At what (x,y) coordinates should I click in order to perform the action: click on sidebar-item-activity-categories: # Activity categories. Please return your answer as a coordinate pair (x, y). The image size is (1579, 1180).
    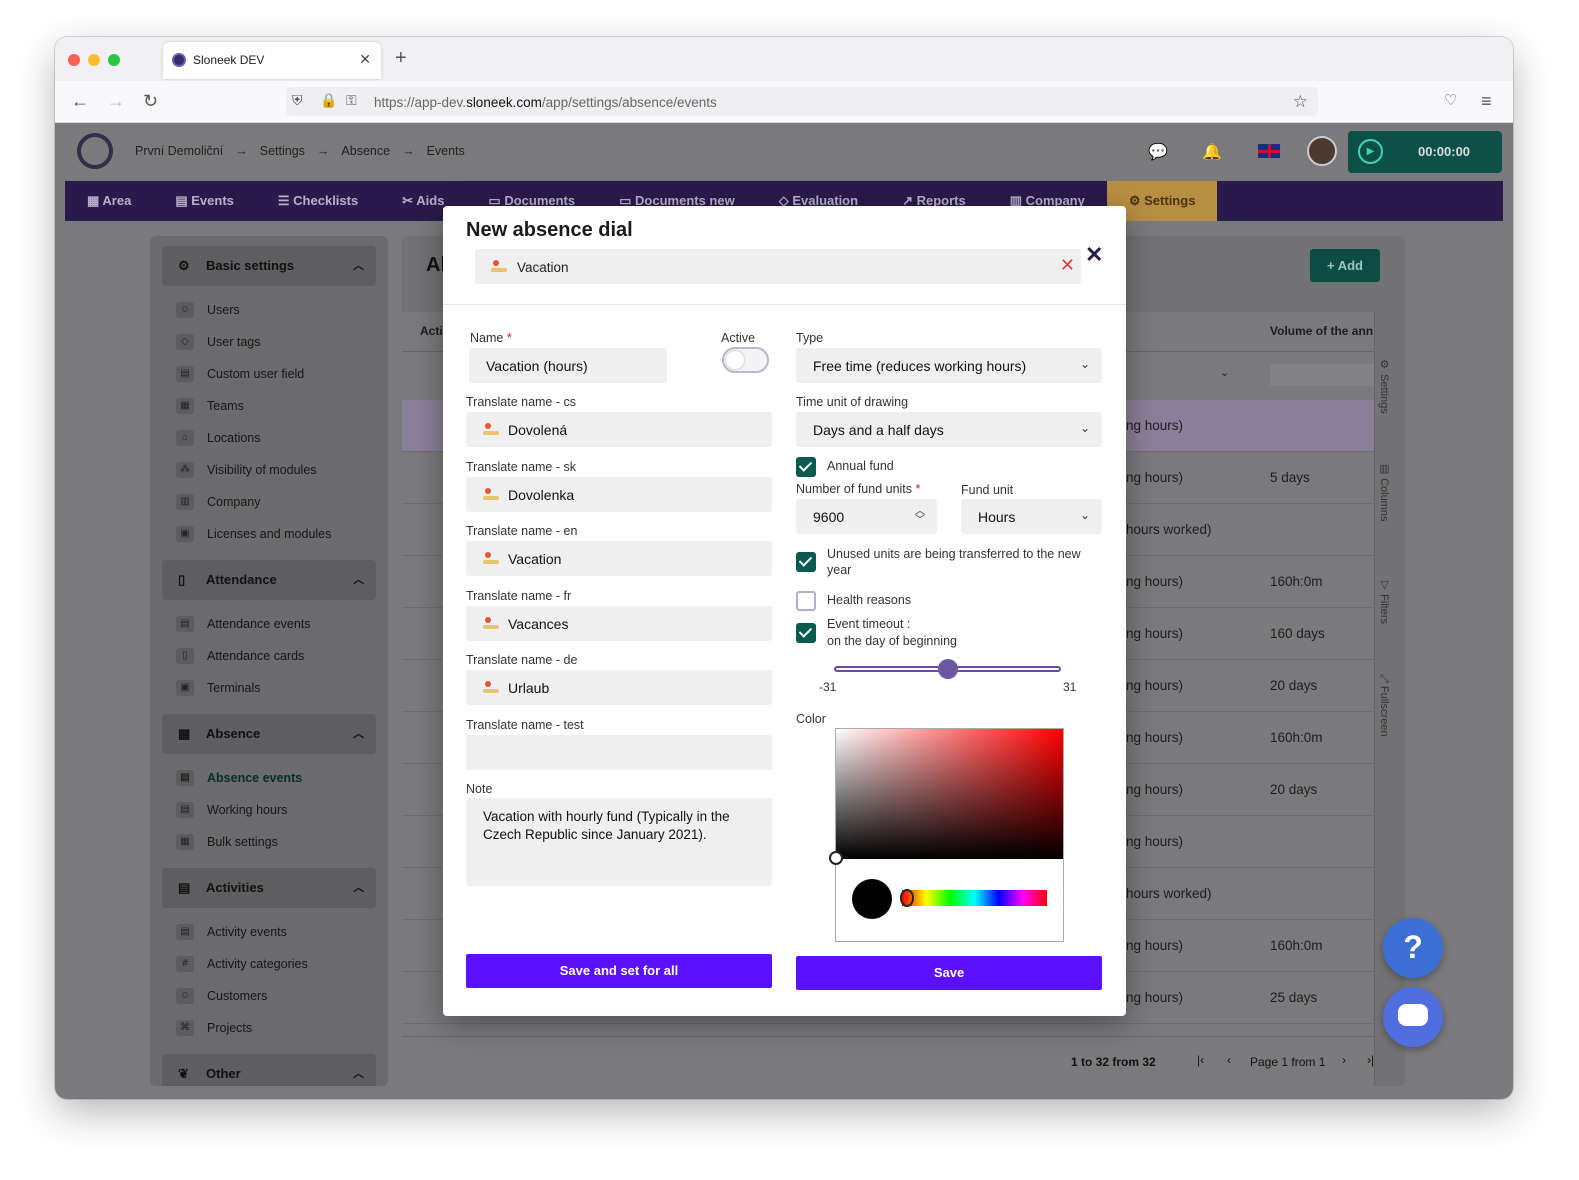
    Looking at the image, I should click on (269, 964).